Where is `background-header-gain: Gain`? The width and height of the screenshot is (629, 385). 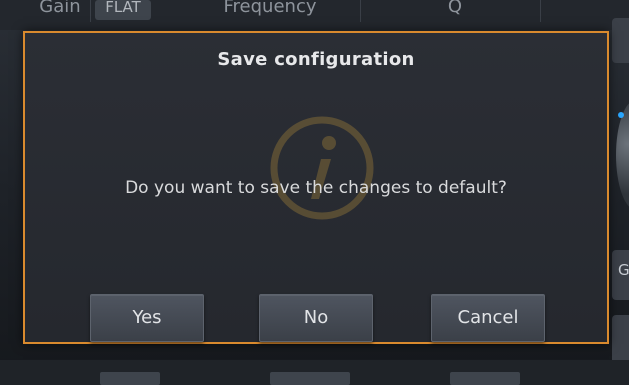 background-header-gain: Gain is located at coordinates (60, 11).